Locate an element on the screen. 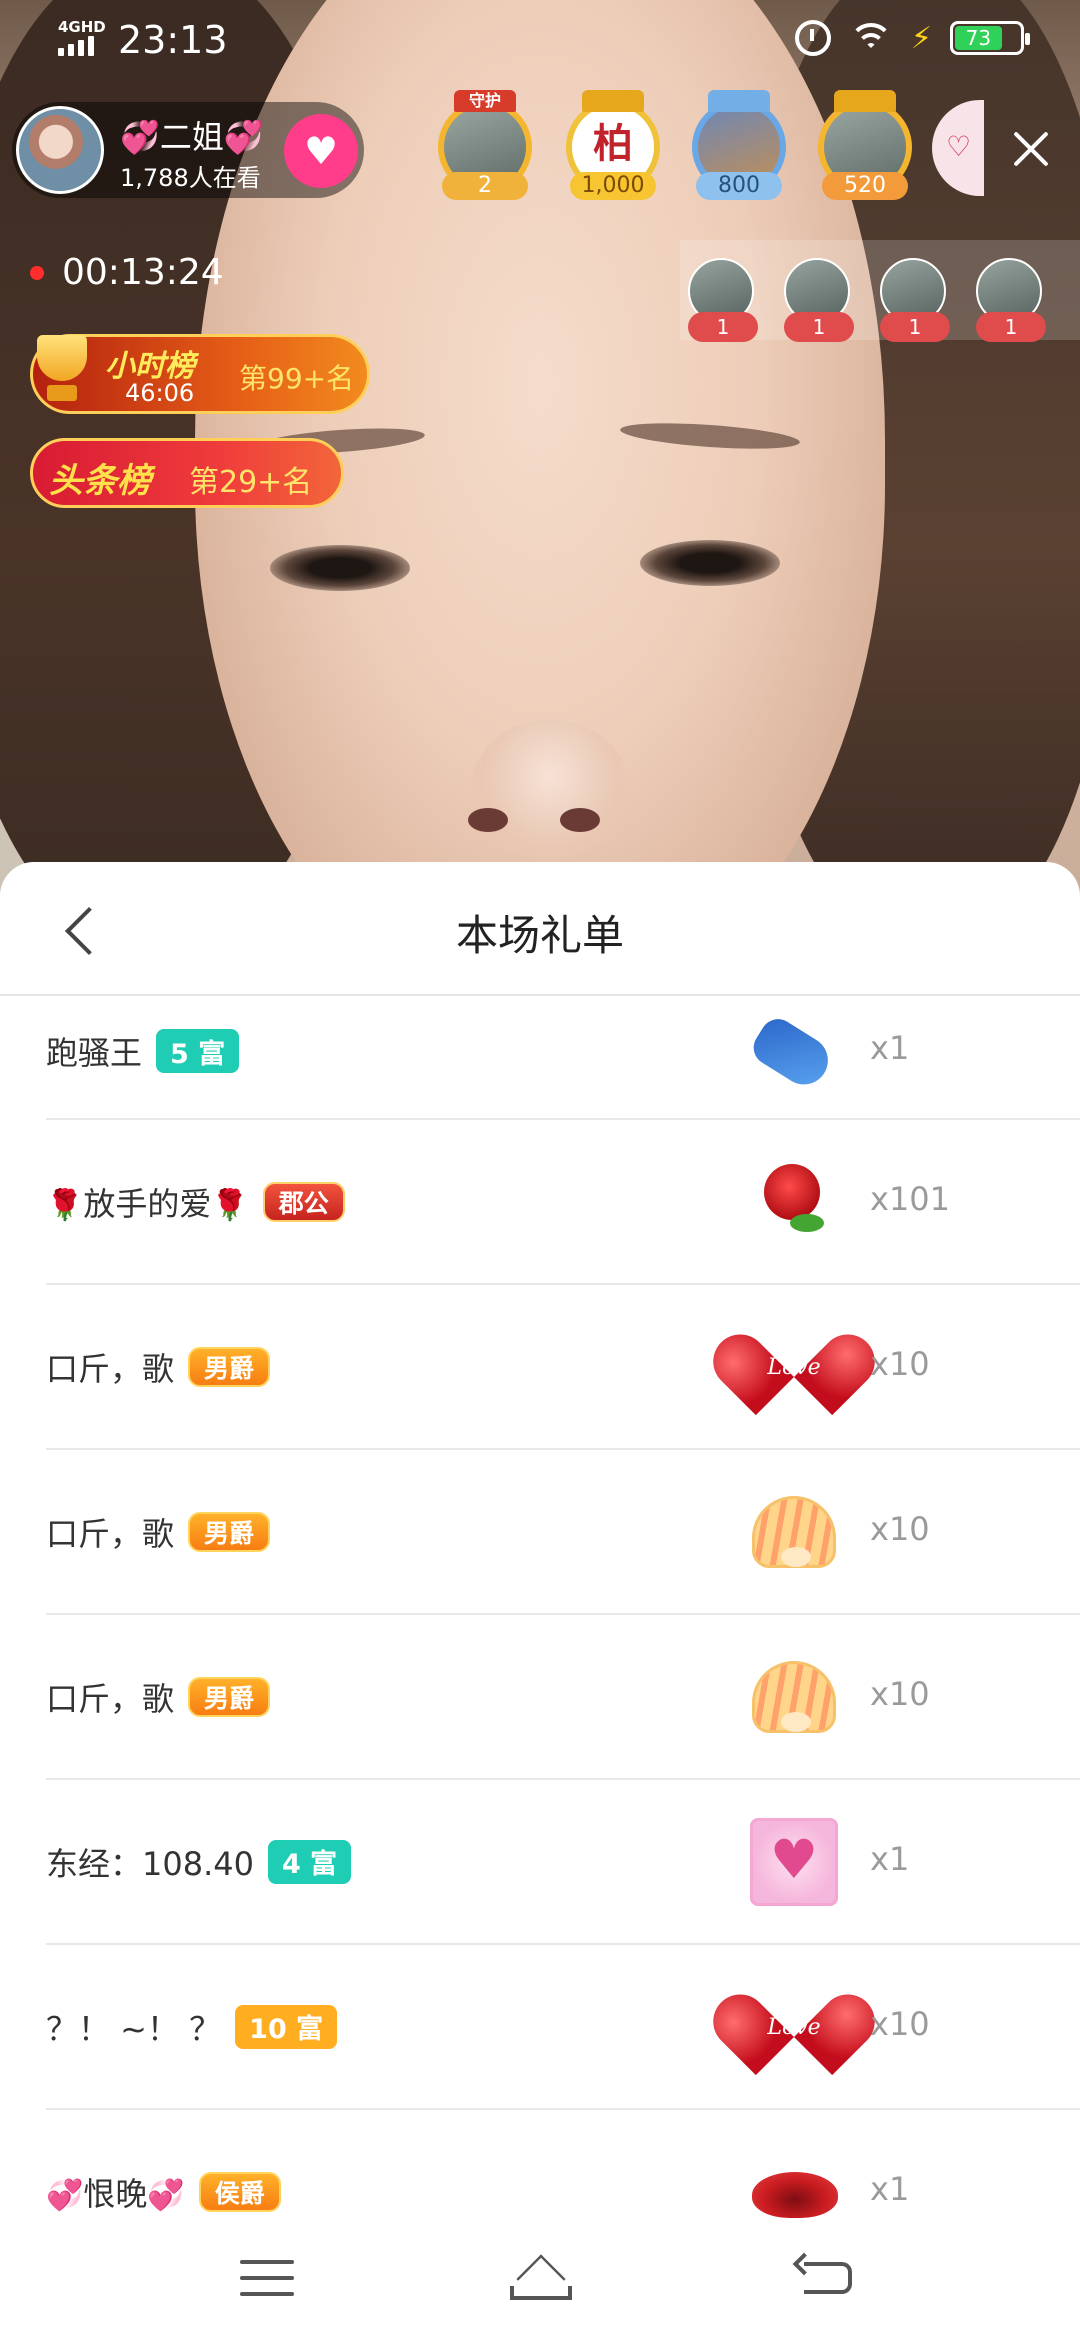 This screenshot has width=1080, height=2340. headline-rank-position: 第29+名 is located at coordinates (251, 482).